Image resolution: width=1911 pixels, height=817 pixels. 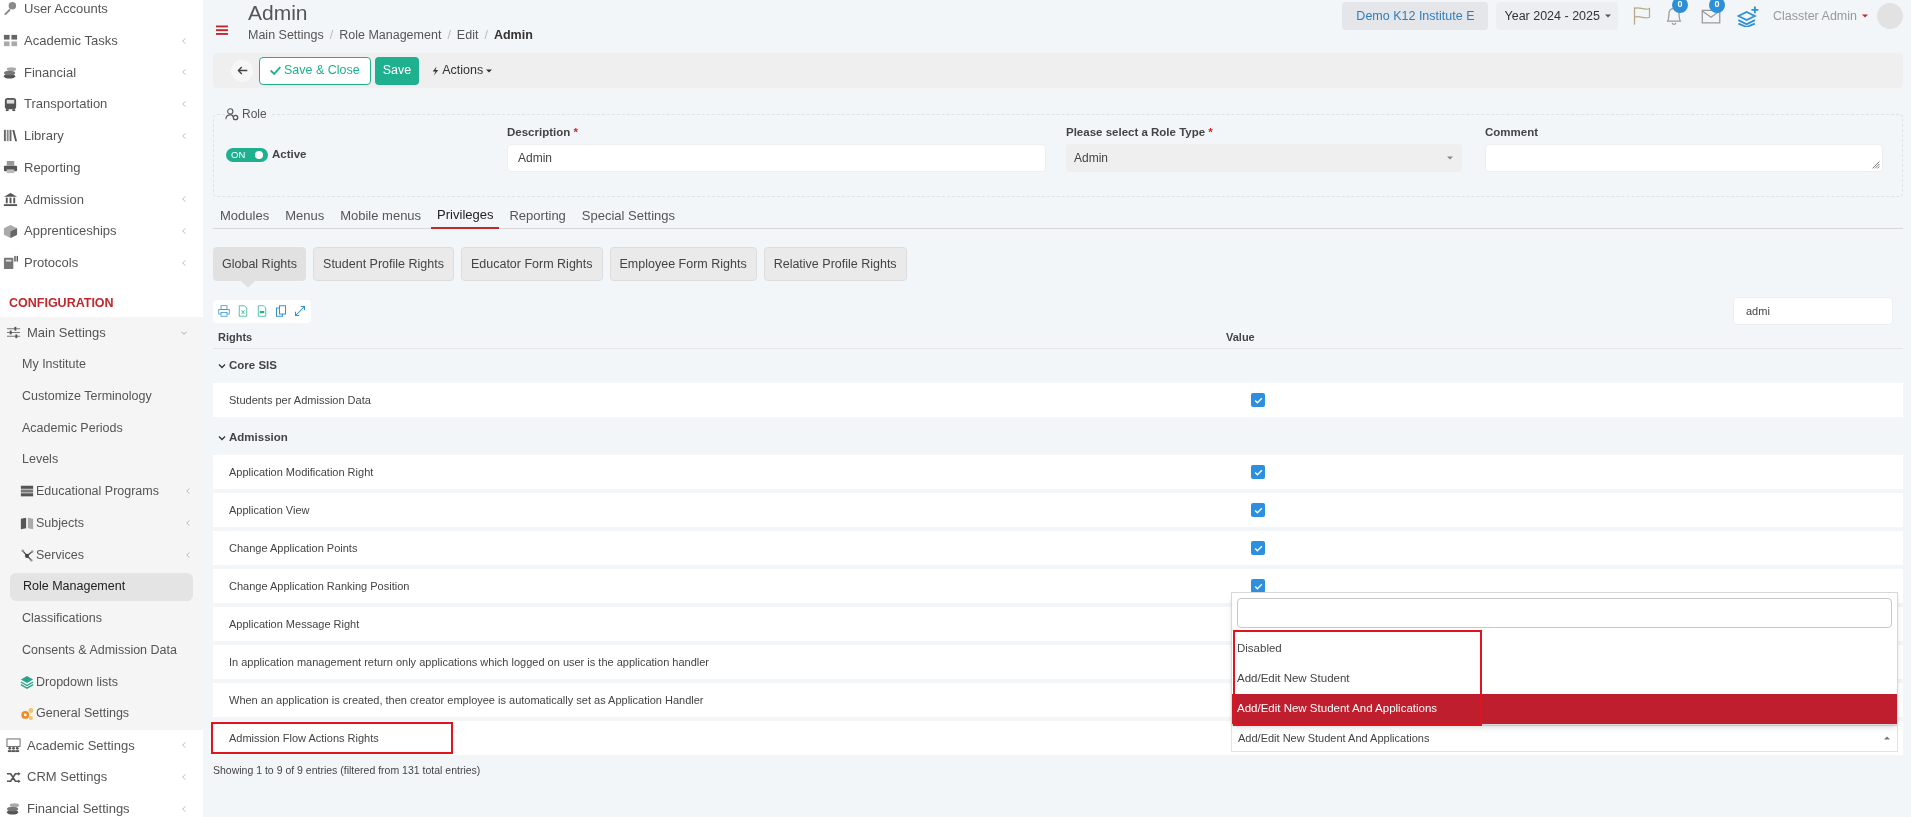 I want to click on institute-button: Demo K12 Institute E, so click(x=1415, y=16).